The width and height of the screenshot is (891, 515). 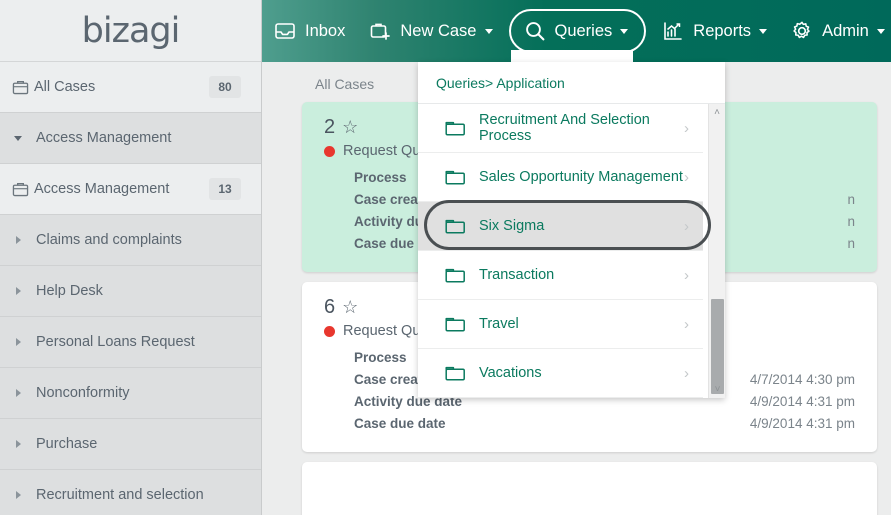 What do you see at coordinates (65, 87) in the screenshot?
I see `sidebar-item-label: All Cases` at bounding box center [65, 87].